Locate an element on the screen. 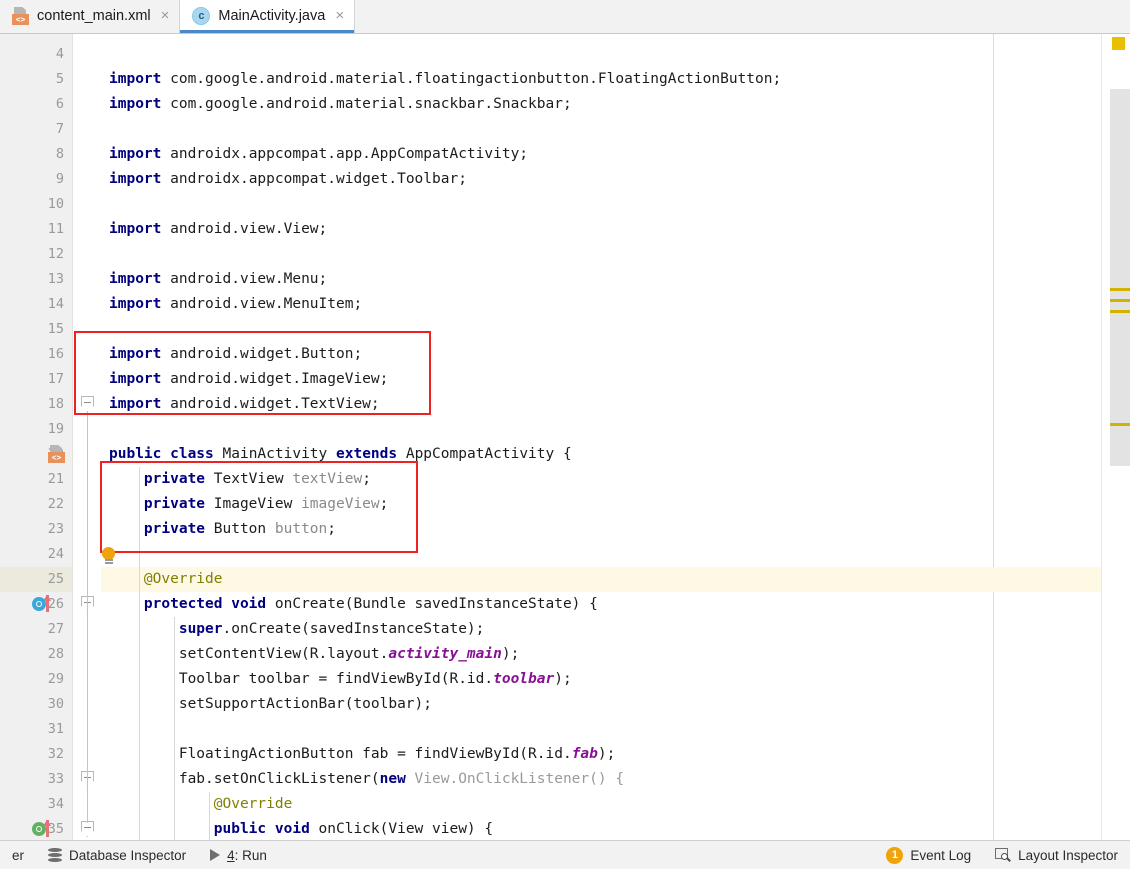 Image resolution: width=1130 pixels, height=870 pixels. code-line: import android.widget.Button; is located at coordinates (601, 354).